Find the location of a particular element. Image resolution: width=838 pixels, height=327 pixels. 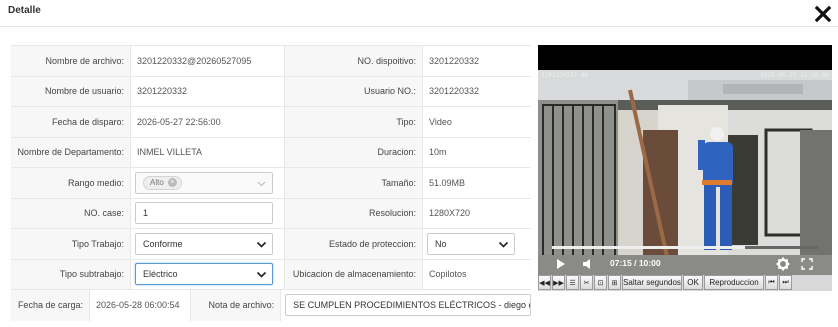

estado-proteccion-select: No is located at coordinates (471, 243).